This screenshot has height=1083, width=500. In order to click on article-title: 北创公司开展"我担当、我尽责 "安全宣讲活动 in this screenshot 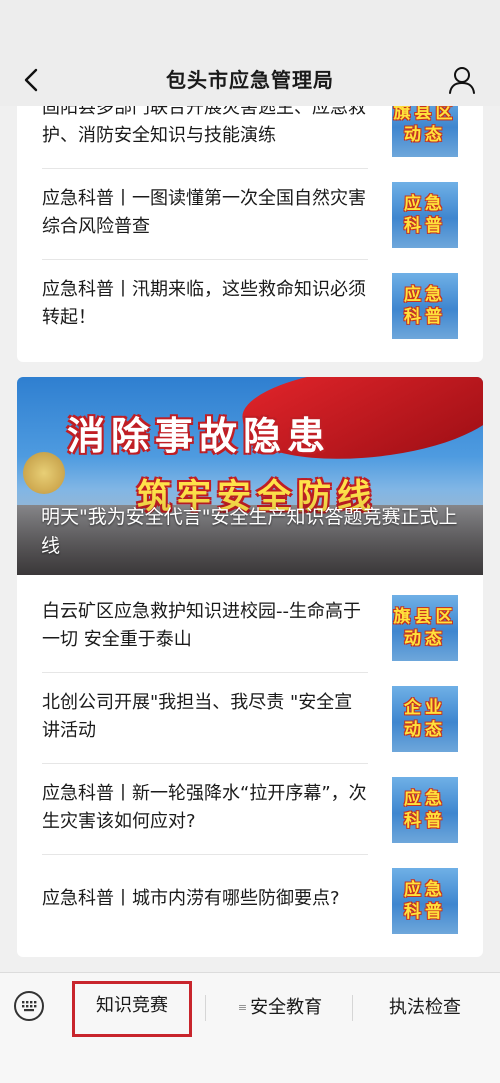, I will do `click(197, 716)`.